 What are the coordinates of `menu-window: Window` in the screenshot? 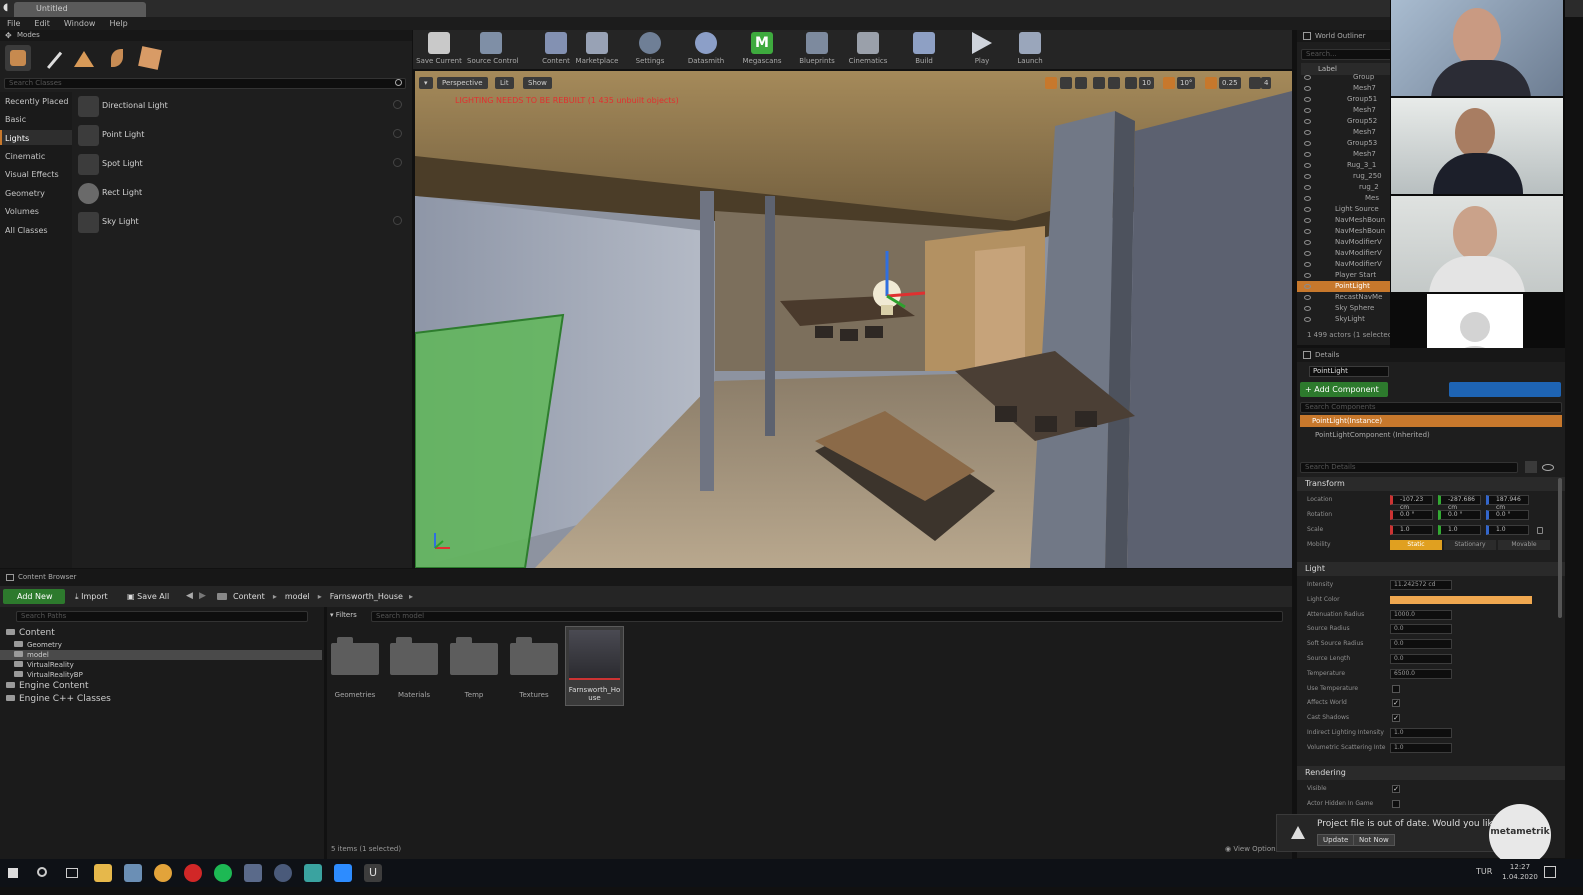 It's located at (80, 23).